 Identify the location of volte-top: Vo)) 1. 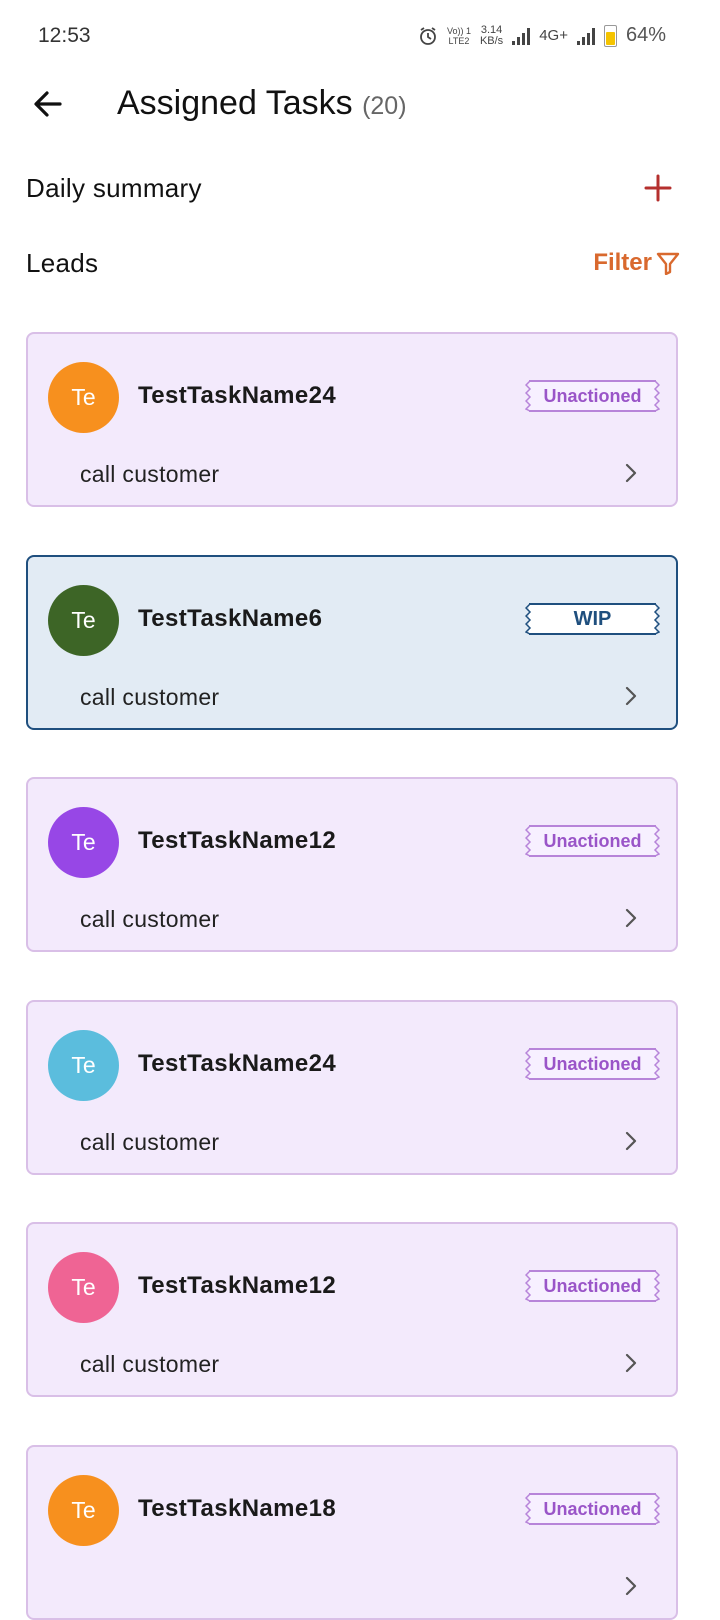
(458, 30).